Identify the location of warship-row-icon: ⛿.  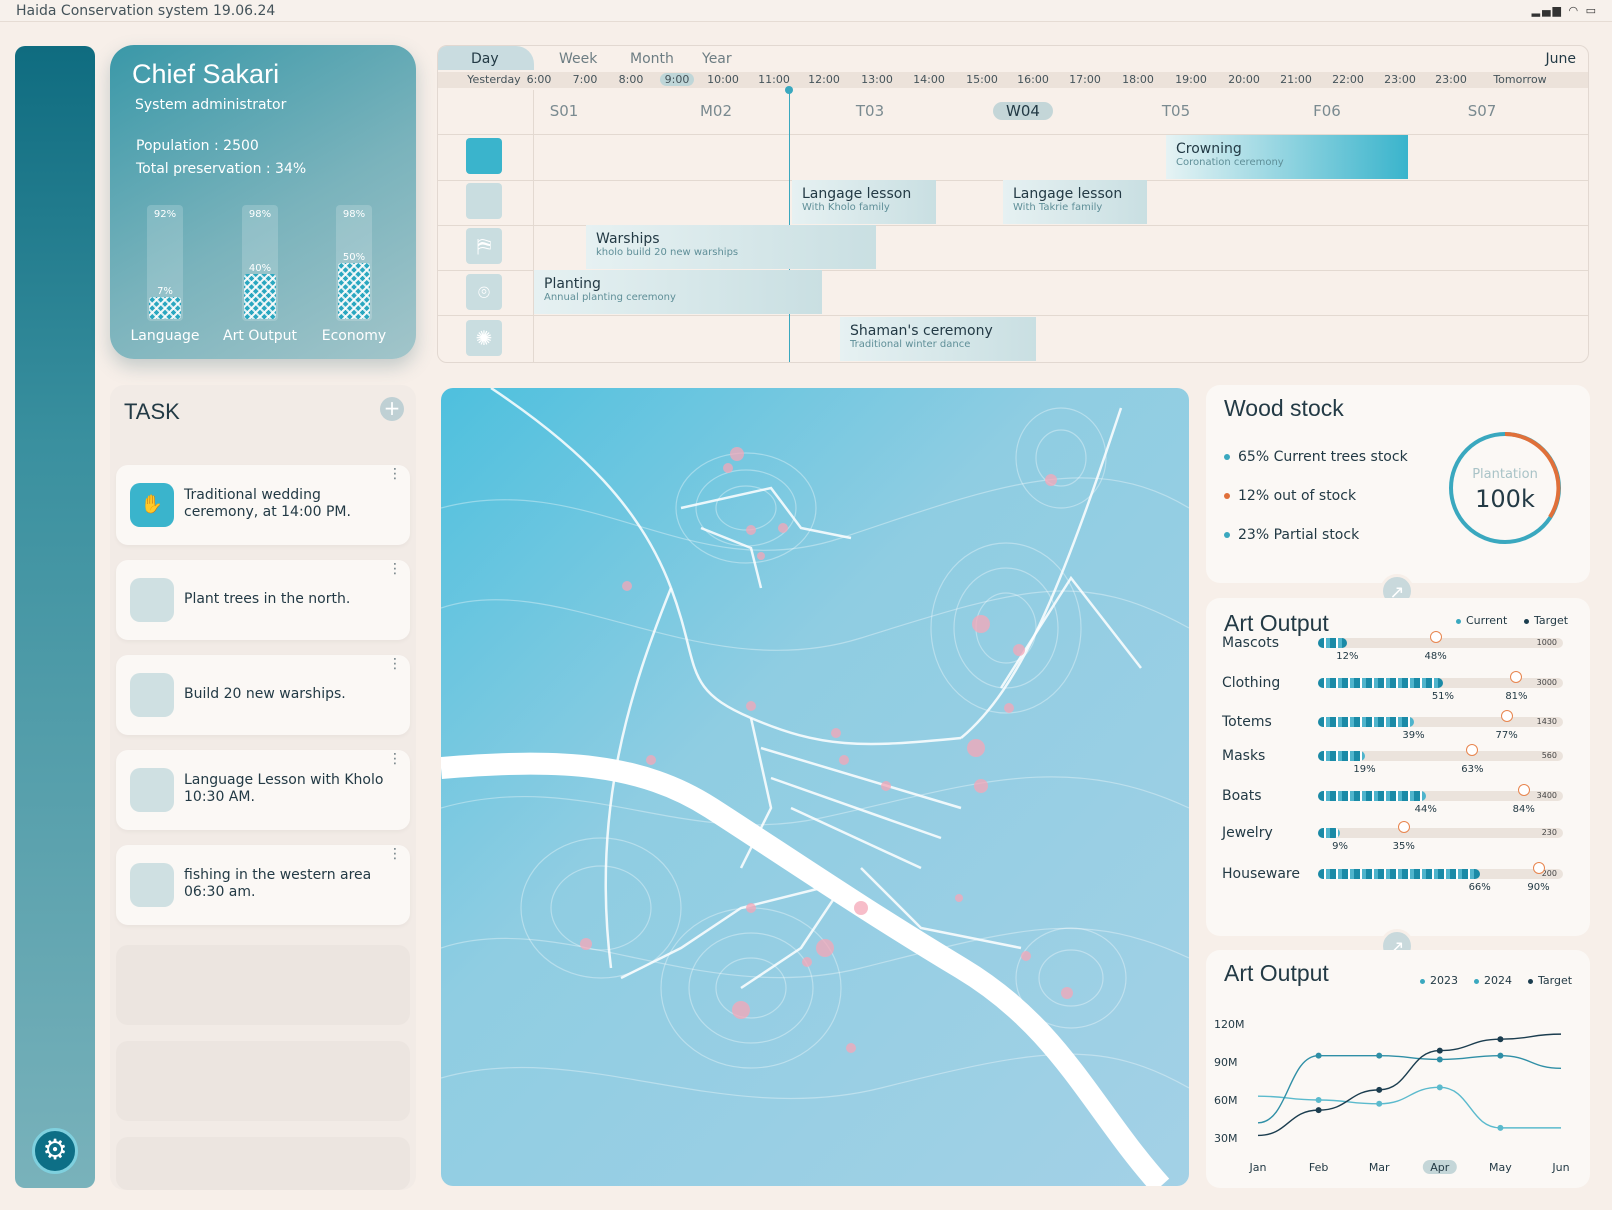
(484, 246).